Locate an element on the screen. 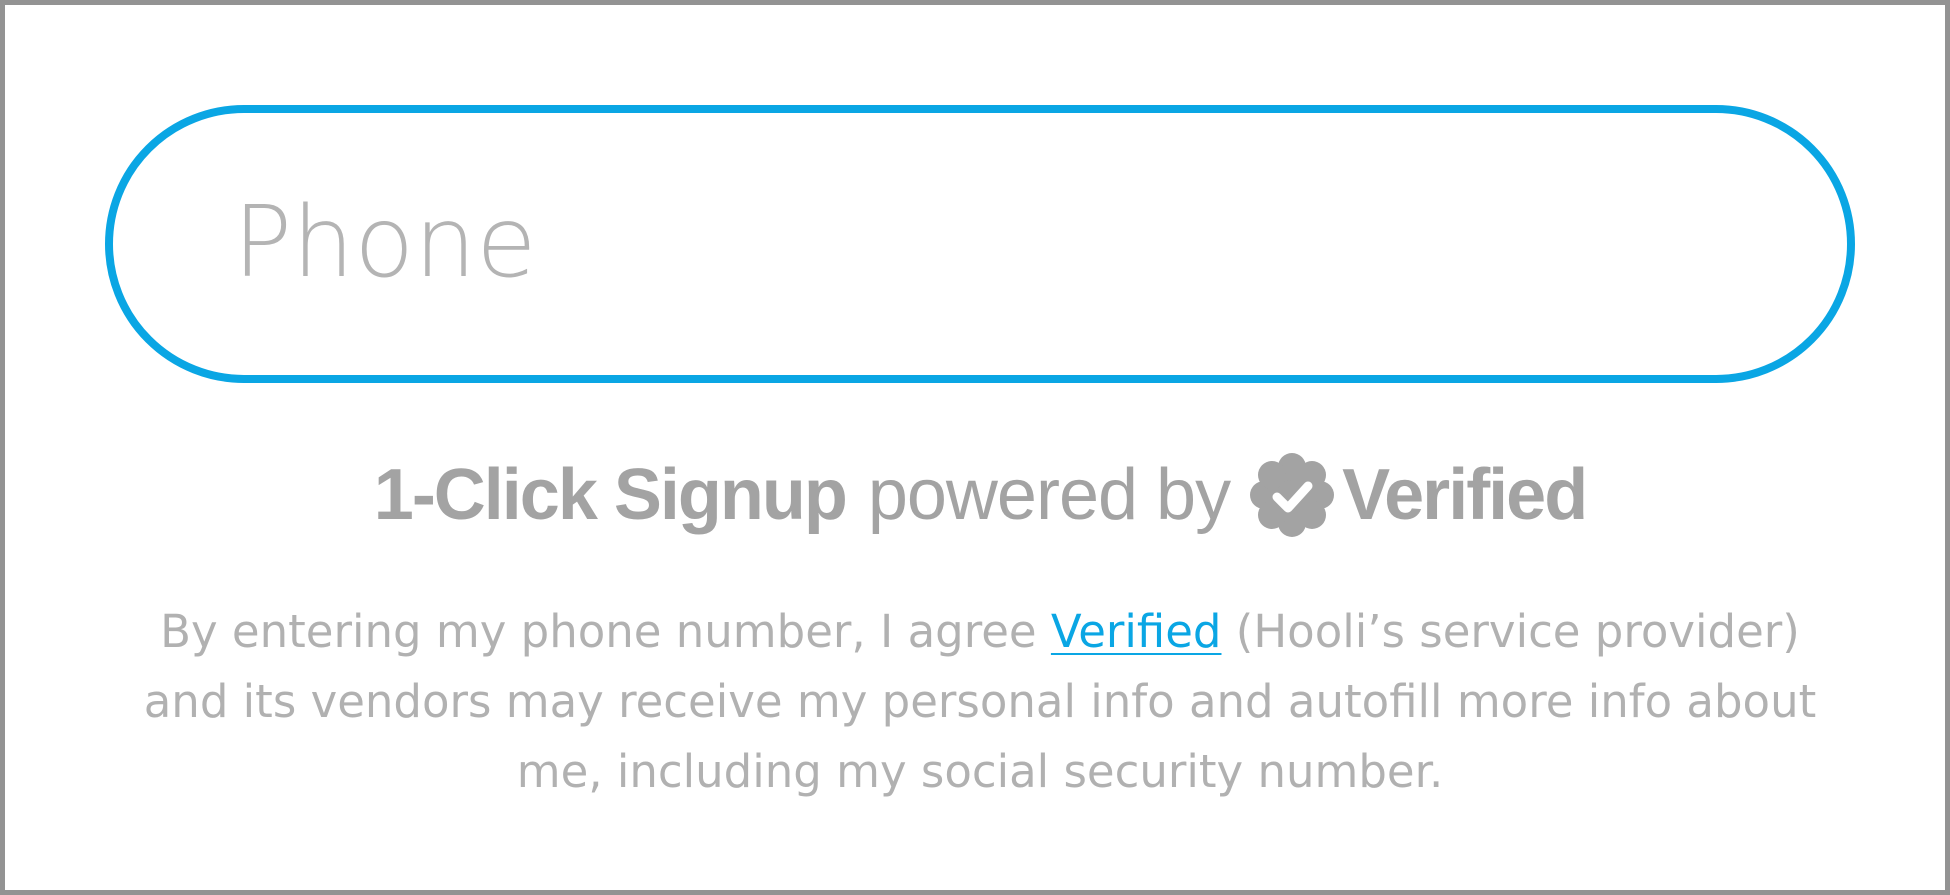 The image size is (1950, 895). phone-input is located at coordinates (973, 243).